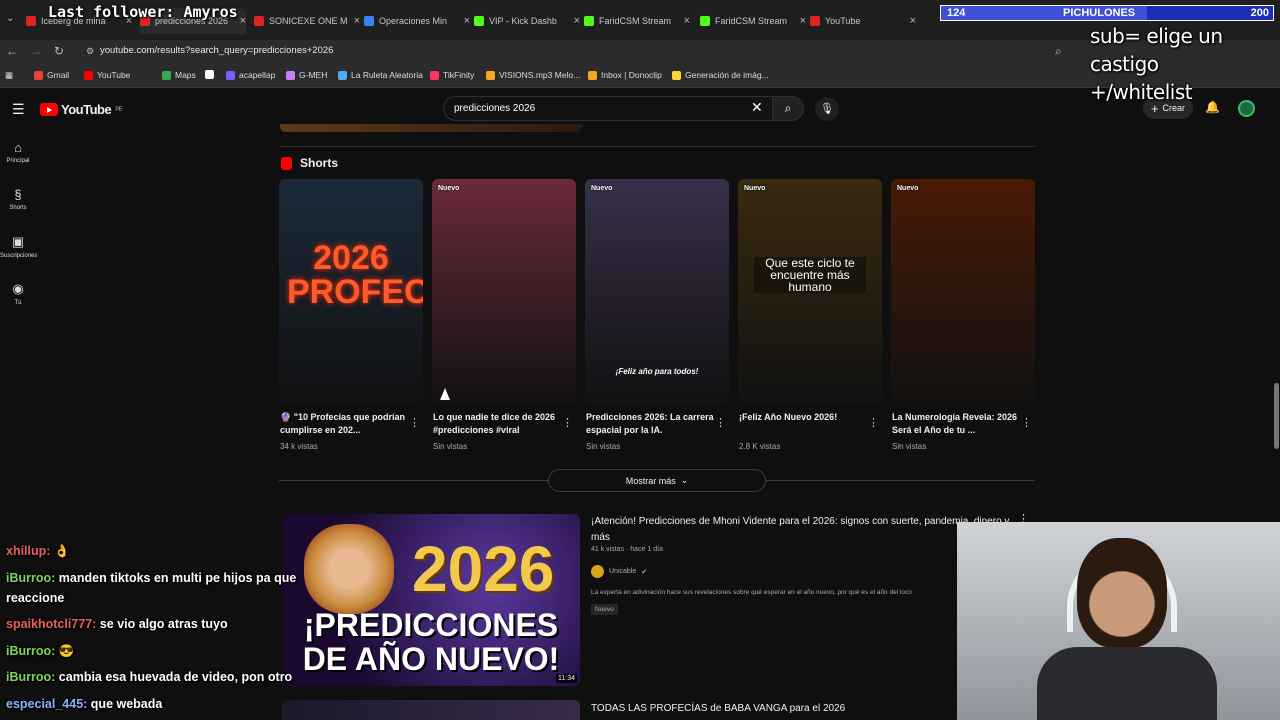  What do you see at coordinates (18, 208) in the screenshot?
I see `sidebar-item-label: Shorts` at bounding box center [18, 208].